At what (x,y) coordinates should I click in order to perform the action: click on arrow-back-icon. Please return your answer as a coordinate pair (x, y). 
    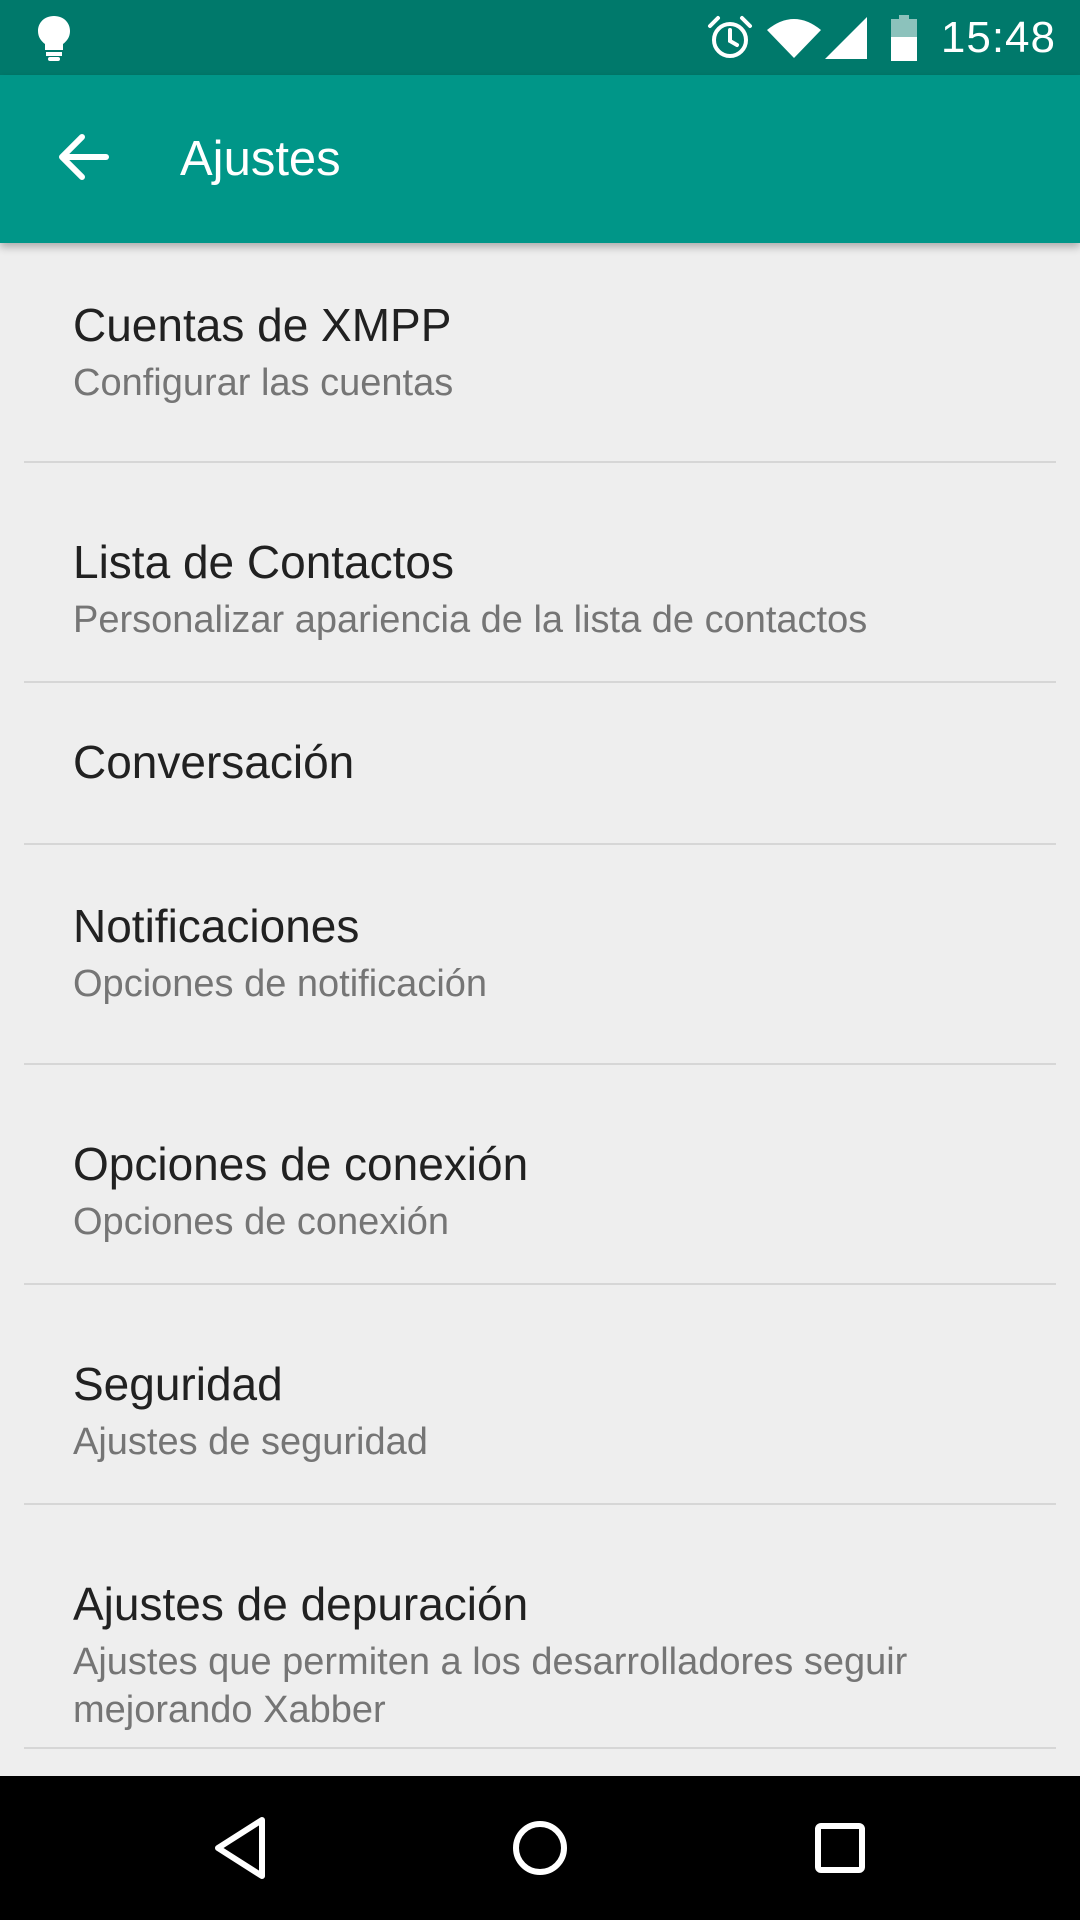
    Looking at the image, I should click on (84, 157).